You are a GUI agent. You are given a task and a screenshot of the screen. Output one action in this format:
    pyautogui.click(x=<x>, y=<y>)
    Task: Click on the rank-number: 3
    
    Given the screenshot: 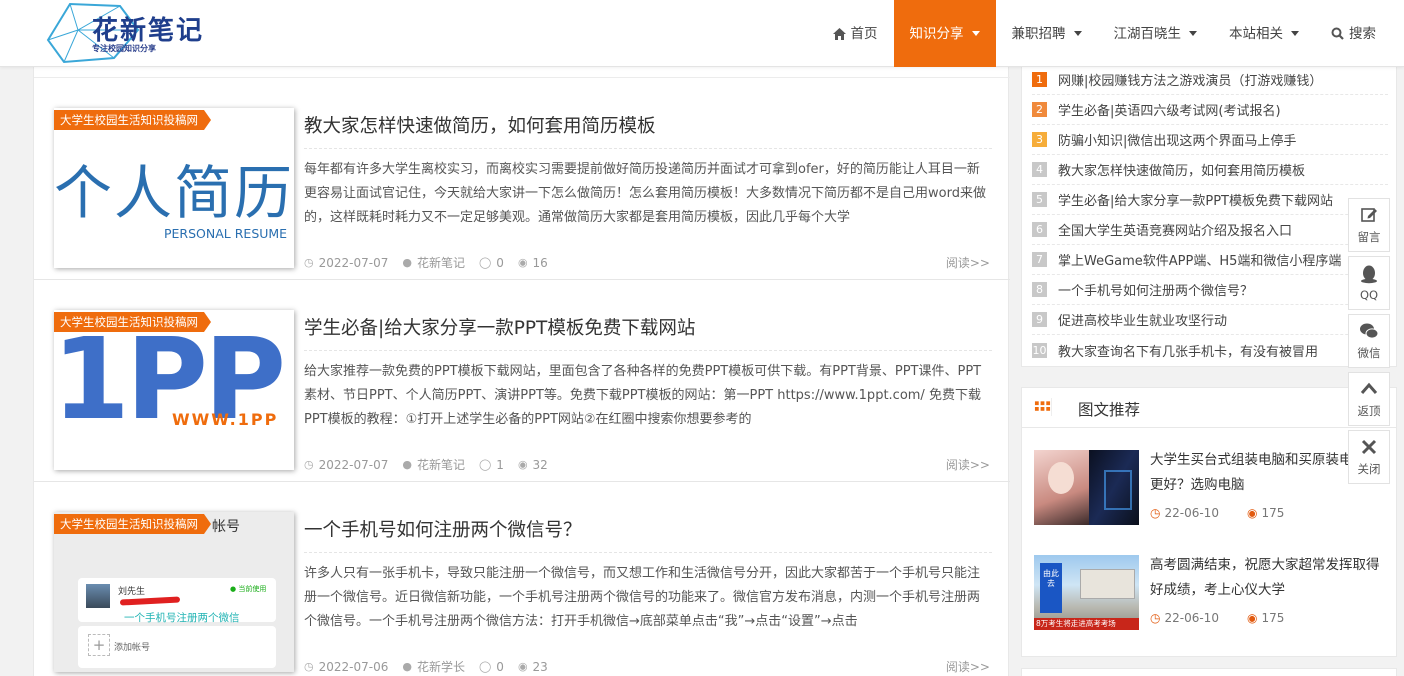 What is the action you would take?
    pyautogui.click(x=1039, y=139)
    